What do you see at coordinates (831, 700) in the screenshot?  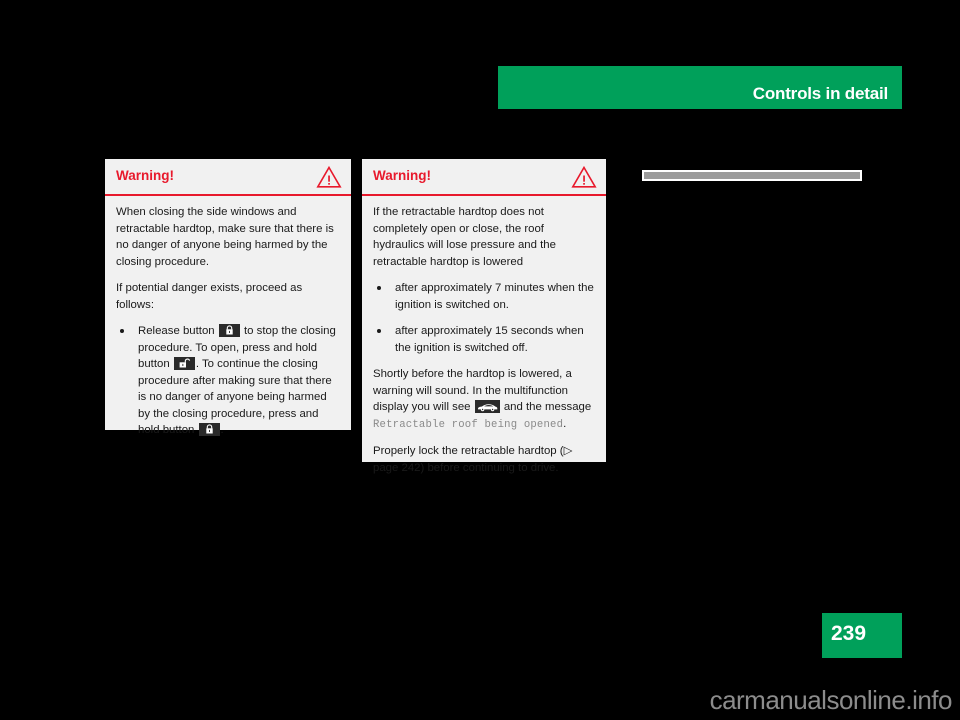 I see `watermark: carmanualsonline.info` at bounding box center [831, 700].